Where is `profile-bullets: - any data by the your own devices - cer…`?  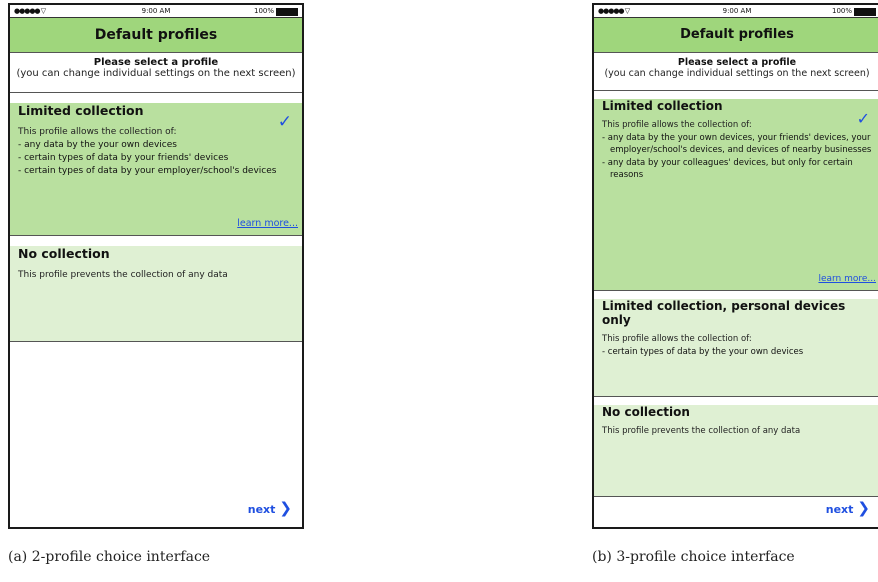
profile-bullets: - any data by the your own devices - cer… is located at coordinates (156, 158).